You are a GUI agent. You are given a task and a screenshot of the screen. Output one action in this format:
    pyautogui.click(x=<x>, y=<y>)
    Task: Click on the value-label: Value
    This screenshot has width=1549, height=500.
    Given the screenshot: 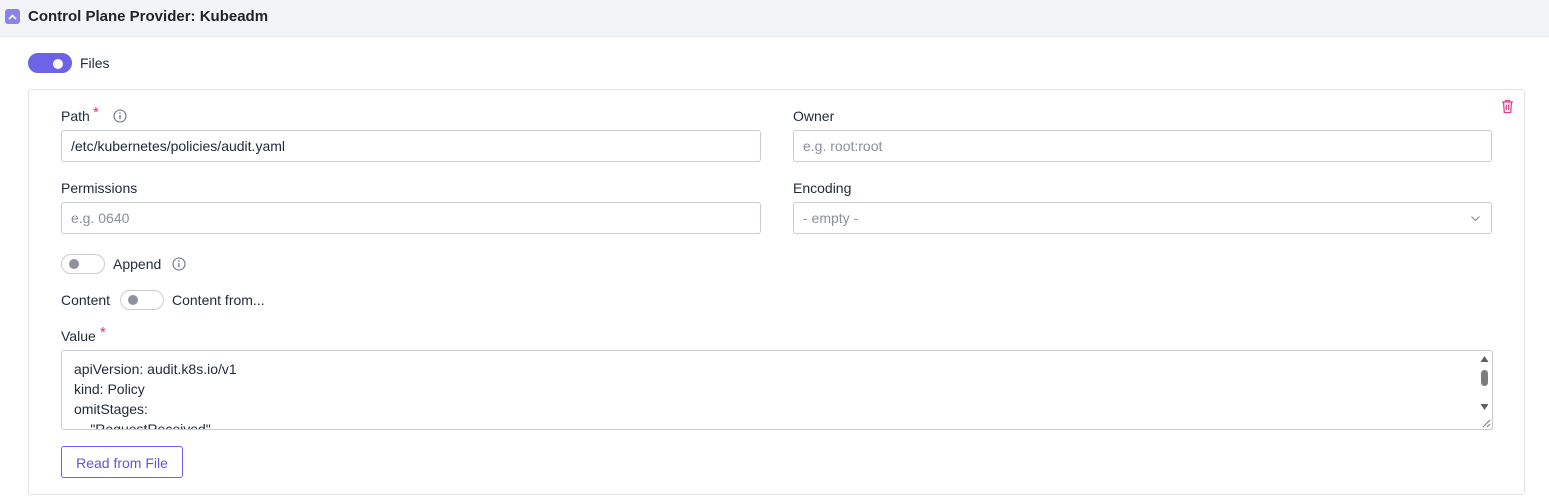 What is the action you would take?
    pyautogui.click(x=78, y=336)
    